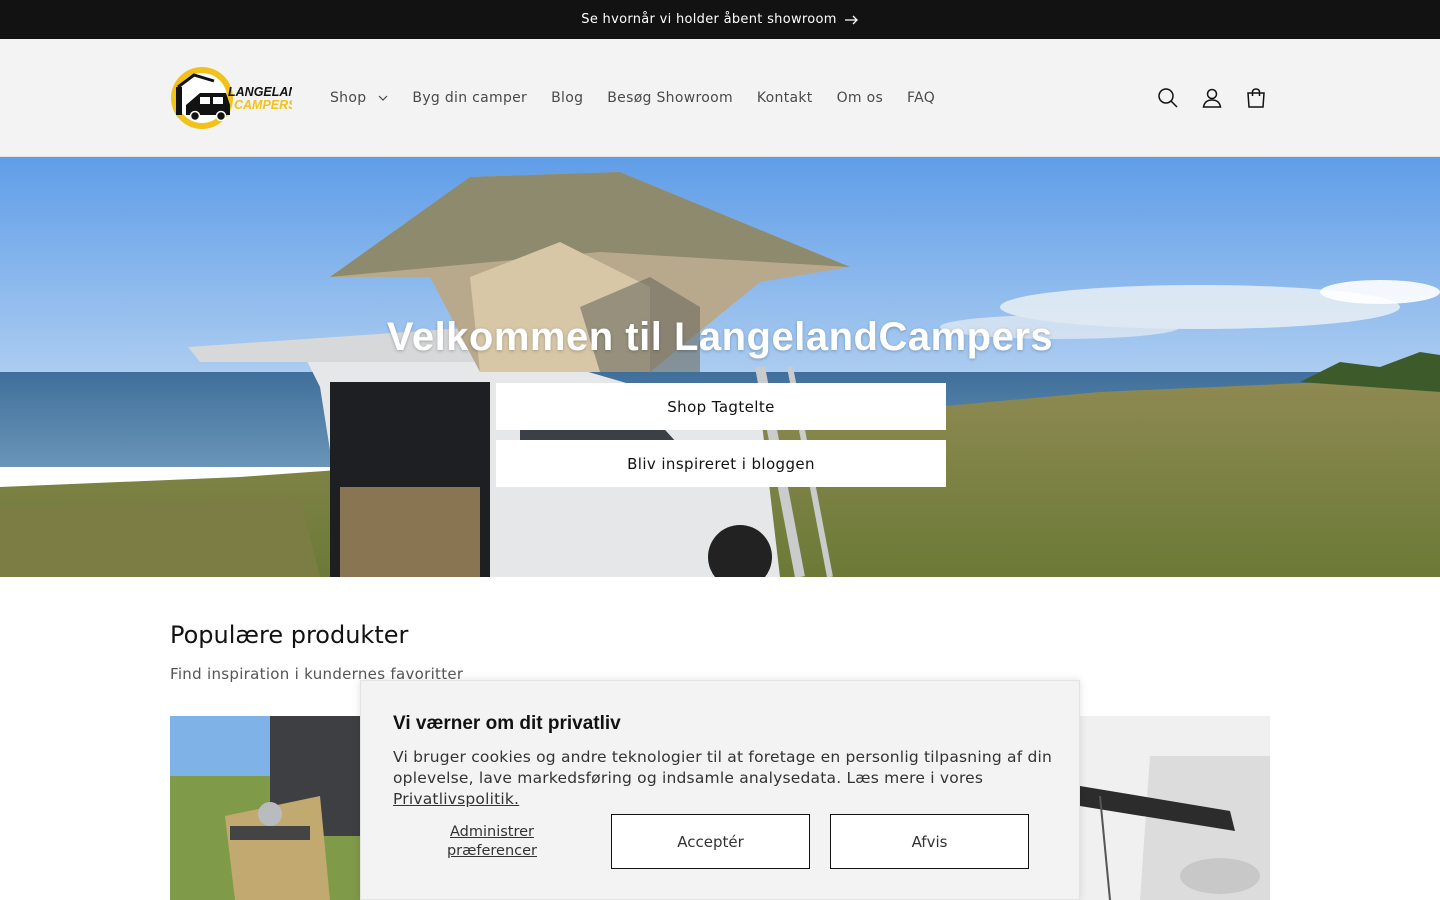  I want to click on search-icon, so click(1168, 98).